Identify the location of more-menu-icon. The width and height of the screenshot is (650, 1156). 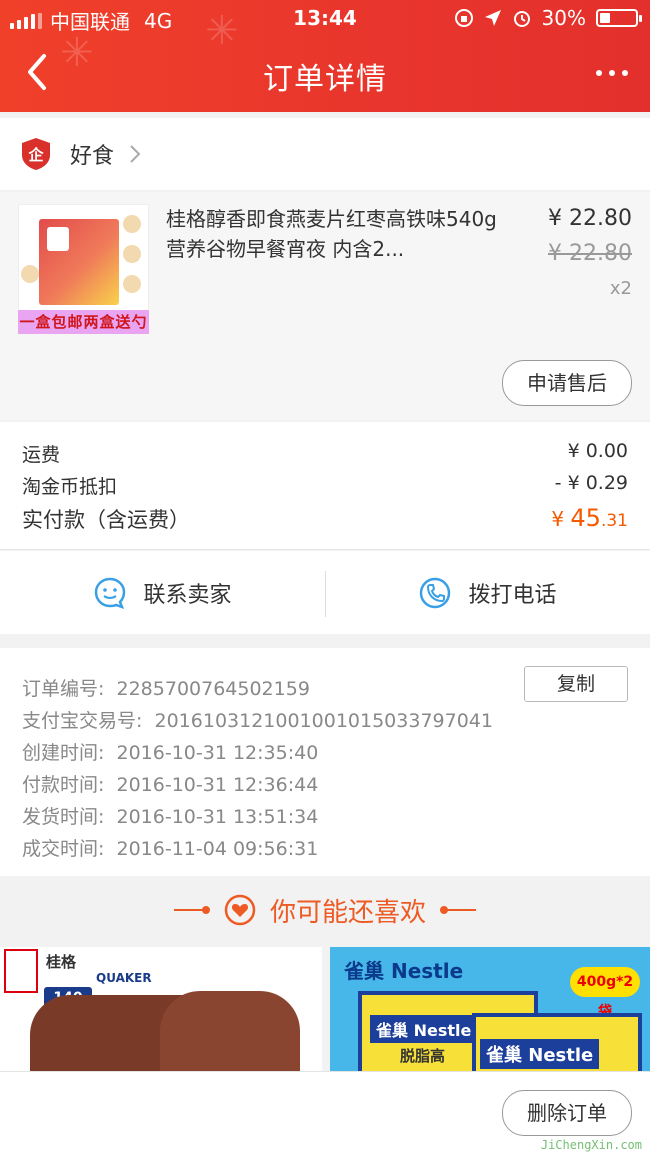
(612, 73).